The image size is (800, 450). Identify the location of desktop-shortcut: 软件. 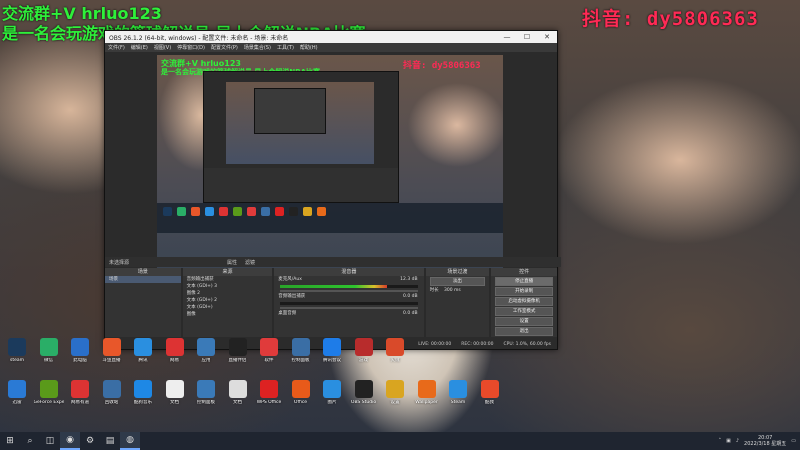
(269, 351).